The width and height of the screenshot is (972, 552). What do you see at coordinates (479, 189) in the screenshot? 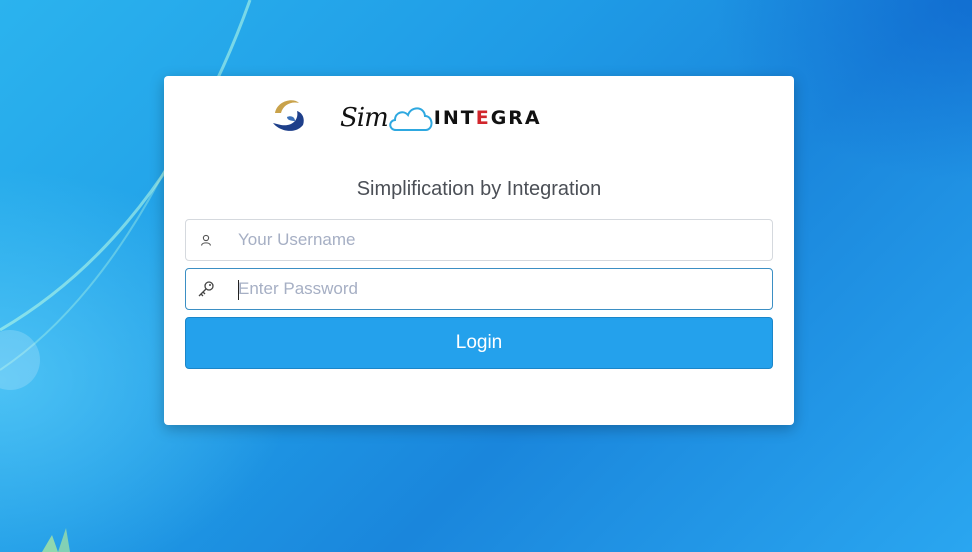
I see `tagline: Simplification by Integration` at bounding box center [479, 189].